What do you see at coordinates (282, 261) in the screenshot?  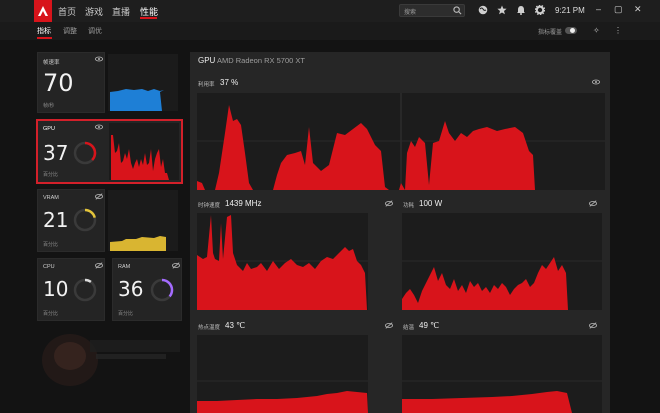 I see `clock-chart` at bounding box center [282, 261].